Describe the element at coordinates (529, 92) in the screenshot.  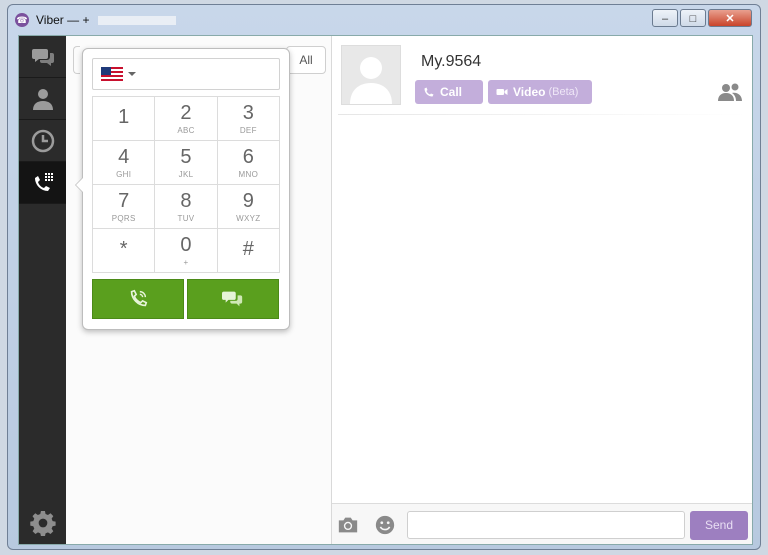
I see `video-button-label: Video` at that location.